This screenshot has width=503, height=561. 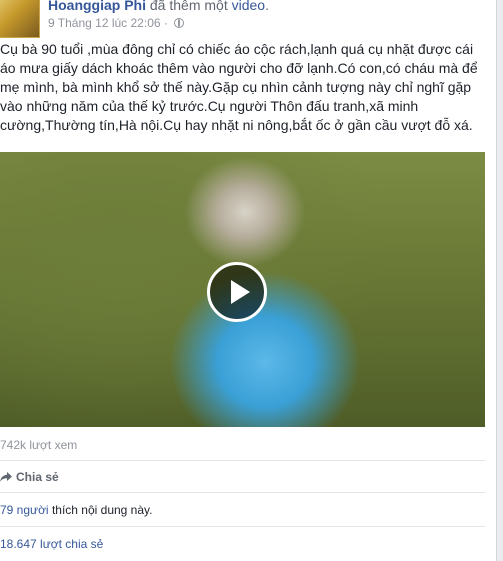 I want to click on shares-link: 18.647 lượt chia sẻ, so click(x=51, y=544).